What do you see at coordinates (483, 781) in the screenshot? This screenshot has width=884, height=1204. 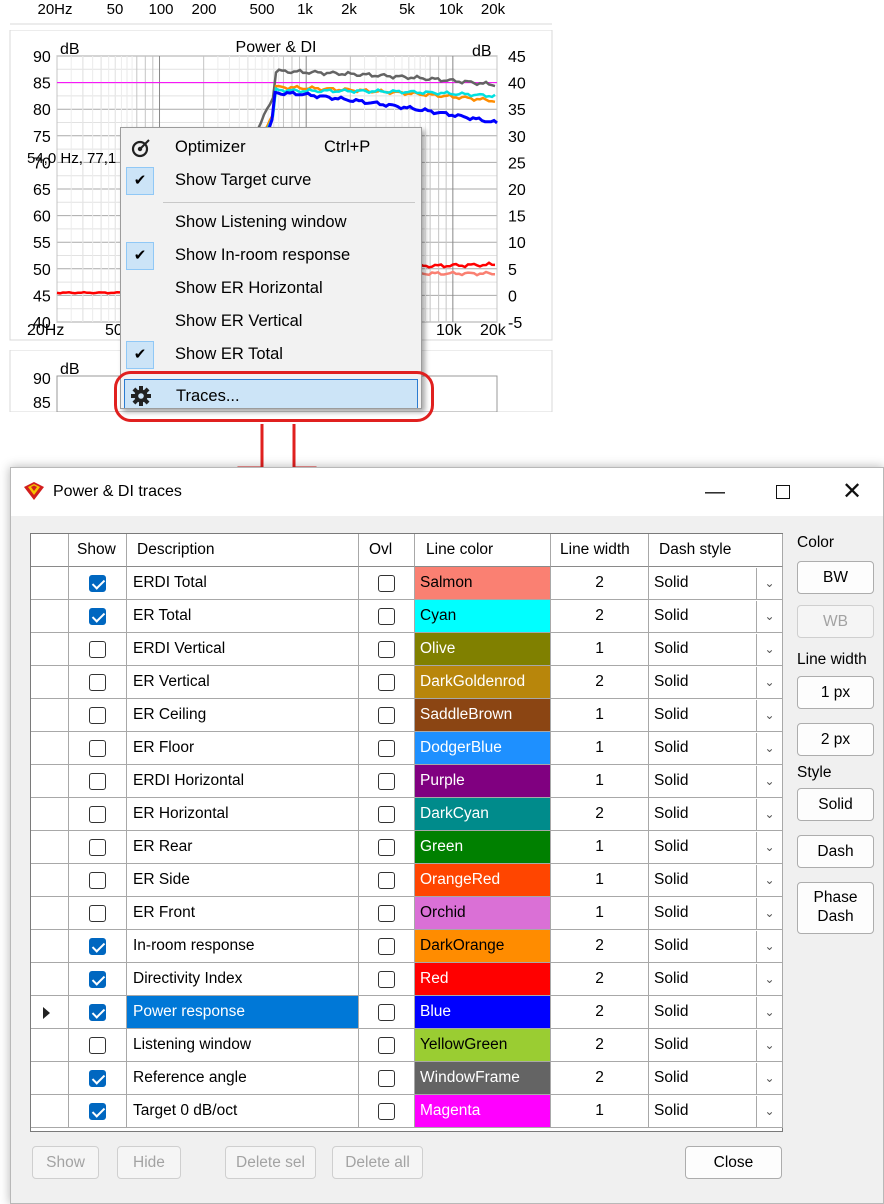 I see `line-color-cell: Purple` at bounding box center [483, 781].